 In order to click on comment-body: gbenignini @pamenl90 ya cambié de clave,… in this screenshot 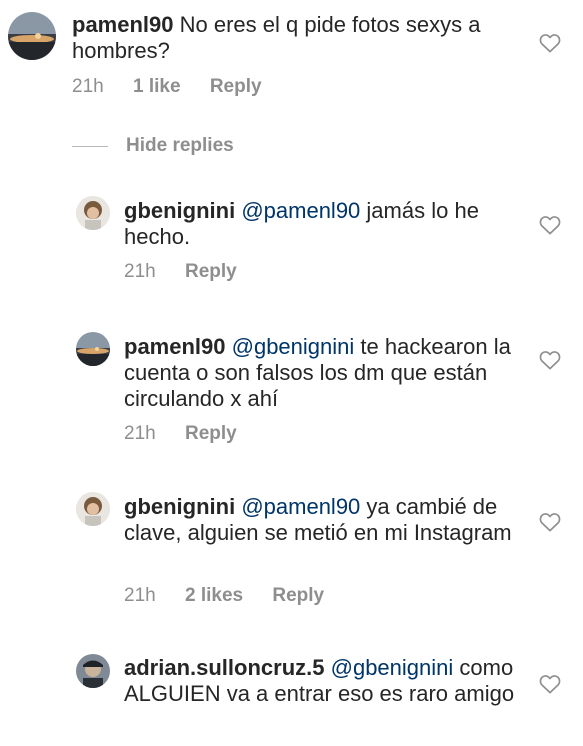, I will do `click(324, 520)`.